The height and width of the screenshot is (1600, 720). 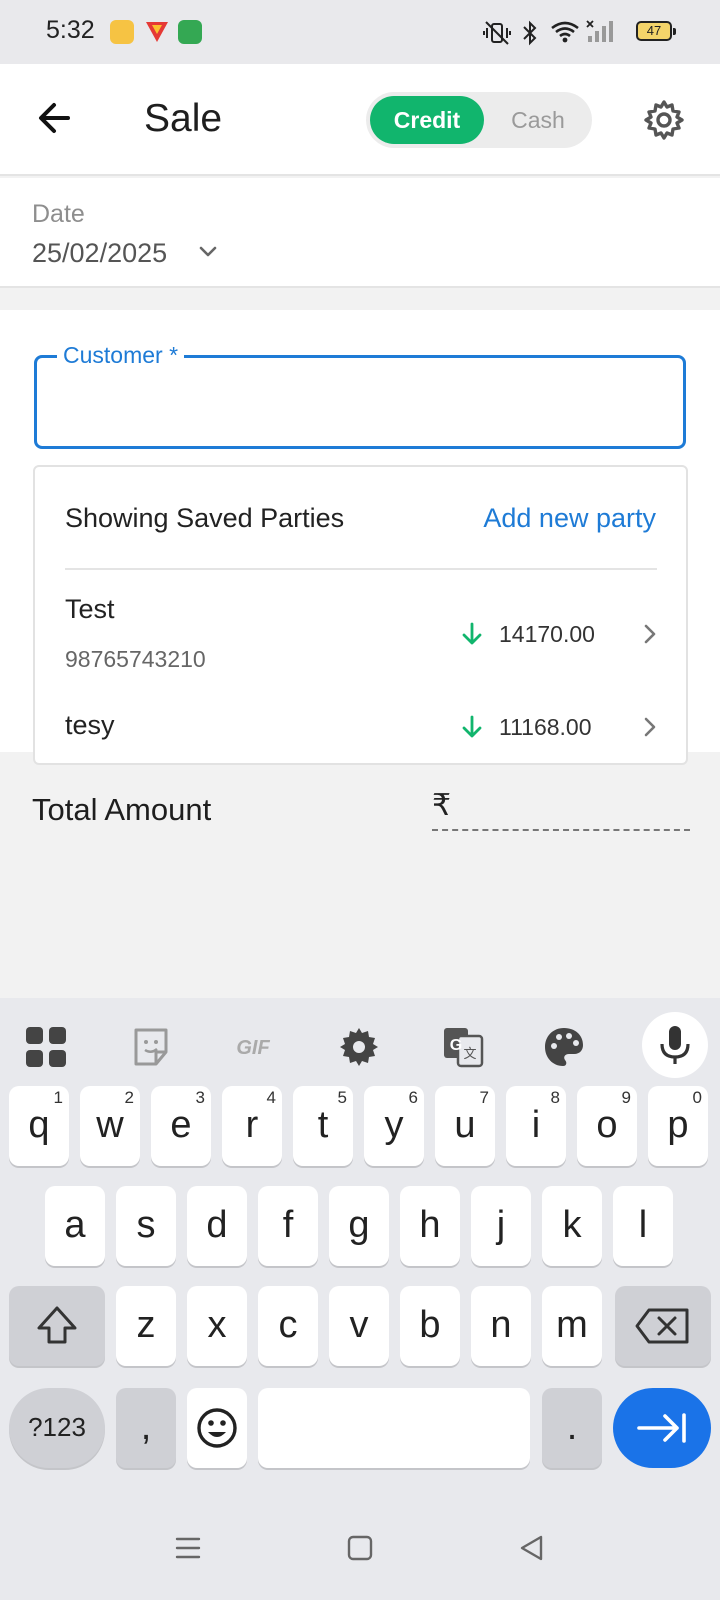 I want to click on key-i: i8, so click(x=536, y=1126).